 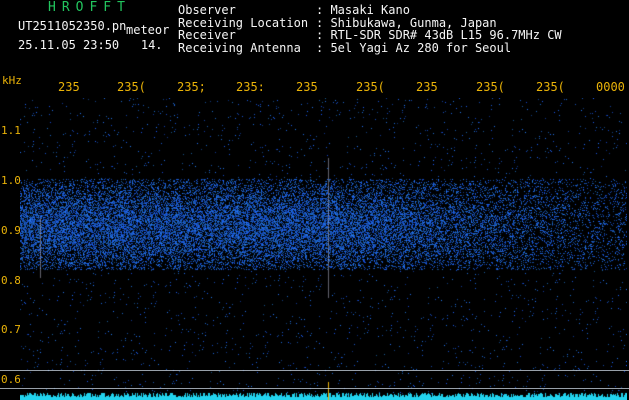 I want to click on freq-tick-label: 1.0, so click(x=11, y=180).